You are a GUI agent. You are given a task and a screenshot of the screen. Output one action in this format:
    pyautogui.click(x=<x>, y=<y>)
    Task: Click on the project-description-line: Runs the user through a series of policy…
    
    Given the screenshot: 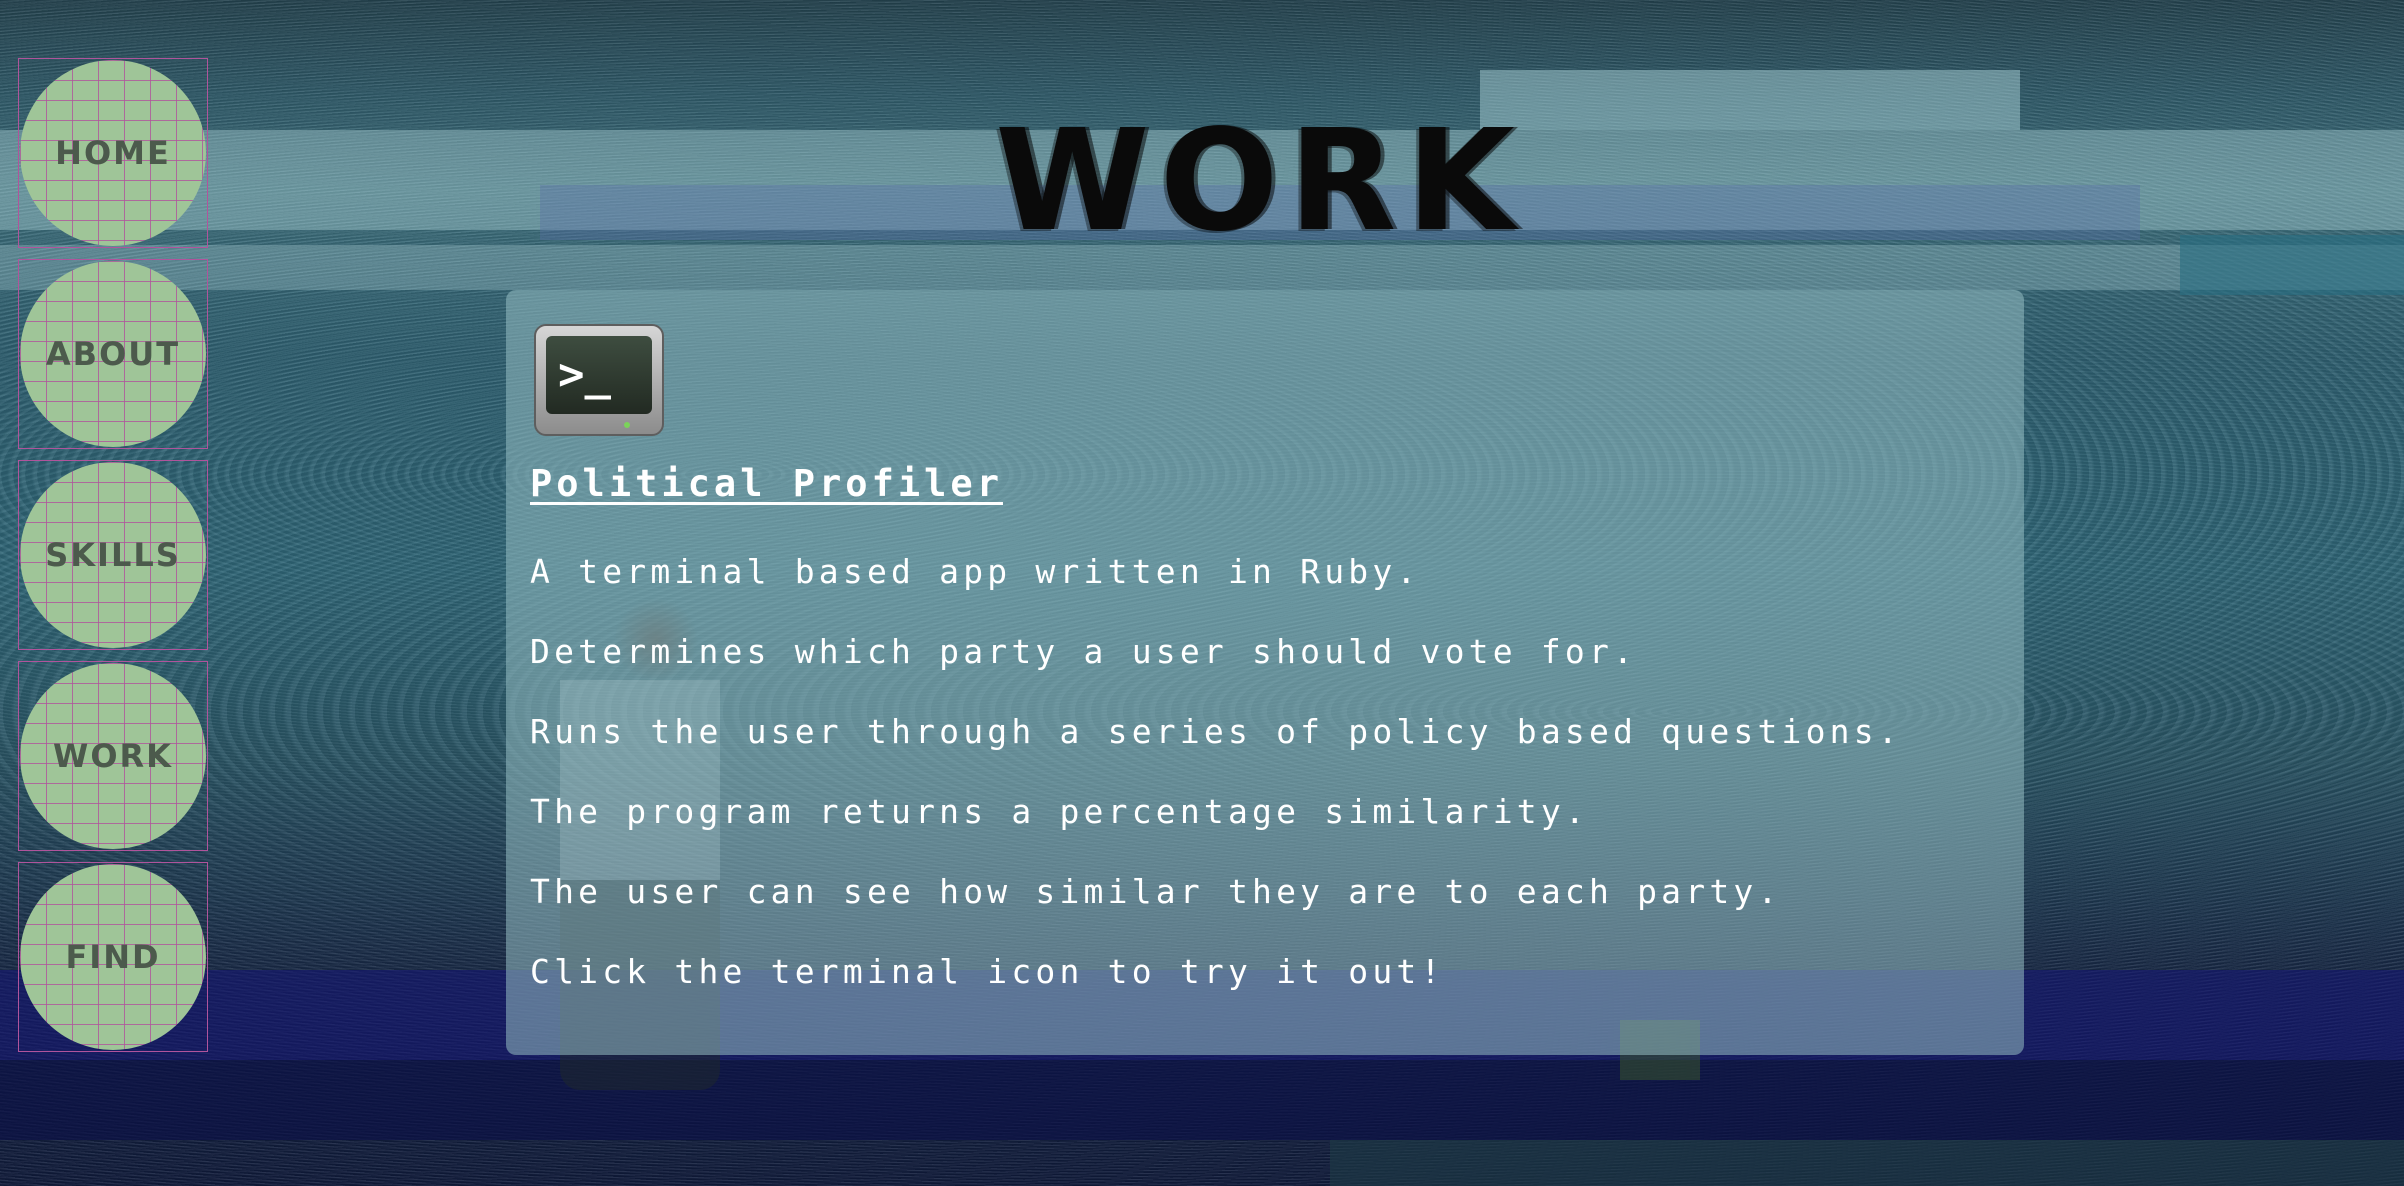 What is the action you would take?
    pyautogui.click(x=1216, y=731)
    